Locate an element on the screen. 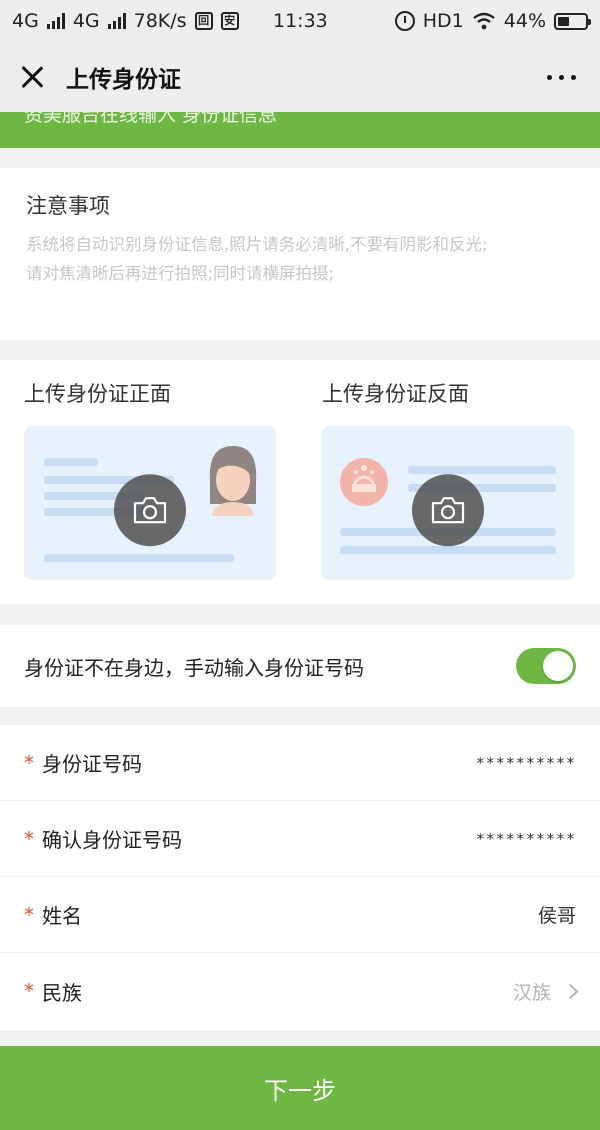 The height and width of the screenshot is (1130, 600). id-number-field: ********** is located at coordinates (526, 763).